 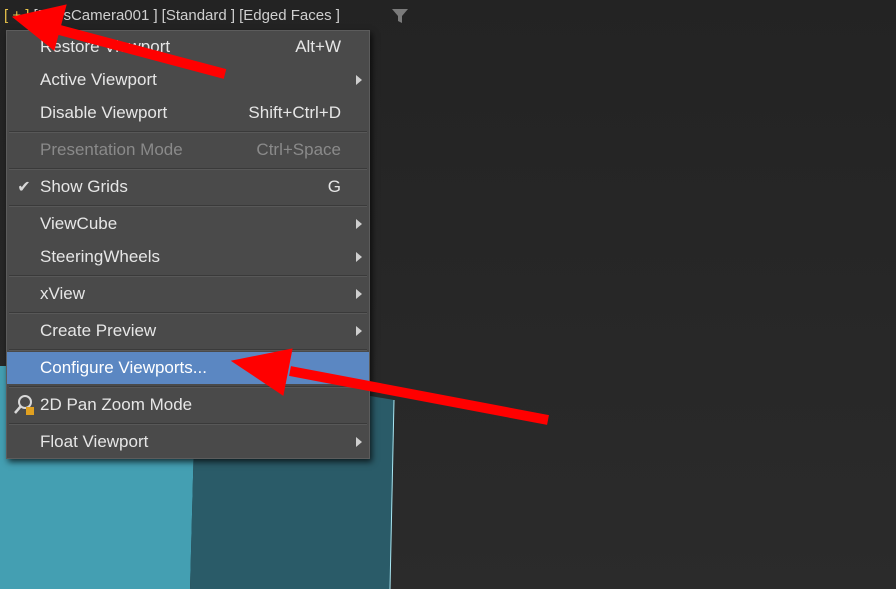 What do you see at coordinates (188, 187) in the screenshot?
I see `menu-item-show-grids: ✔ Show Grids G` at bounding box center [188, 187].